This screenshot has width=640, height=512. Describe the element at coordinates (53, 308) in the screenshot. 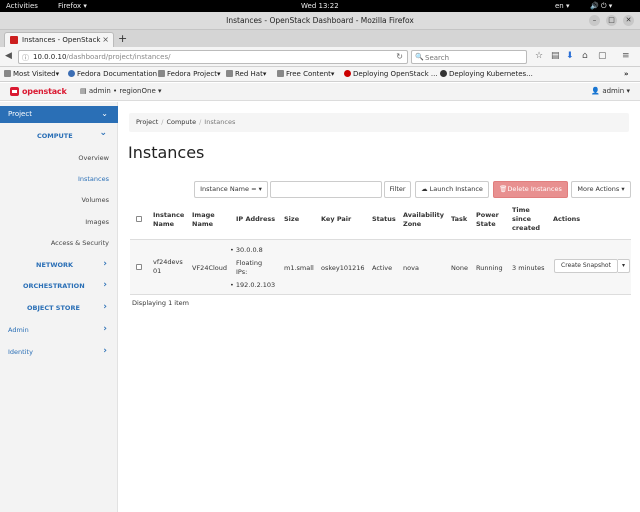

I see `sidebar-section-object-store: OBJECT STORE` at that location.